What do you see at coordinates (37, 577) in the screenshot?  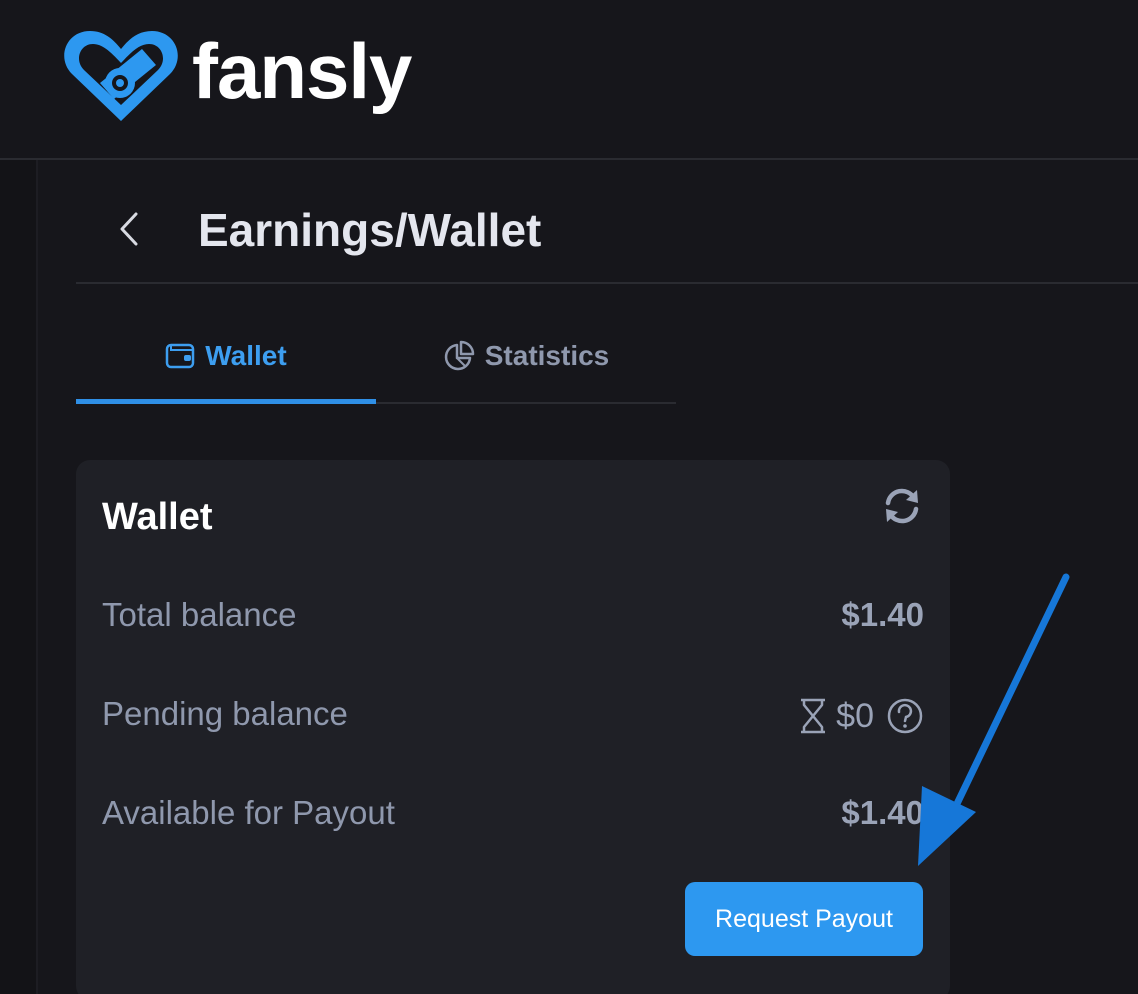 I see `content-border` at bounding box center [37, 577].